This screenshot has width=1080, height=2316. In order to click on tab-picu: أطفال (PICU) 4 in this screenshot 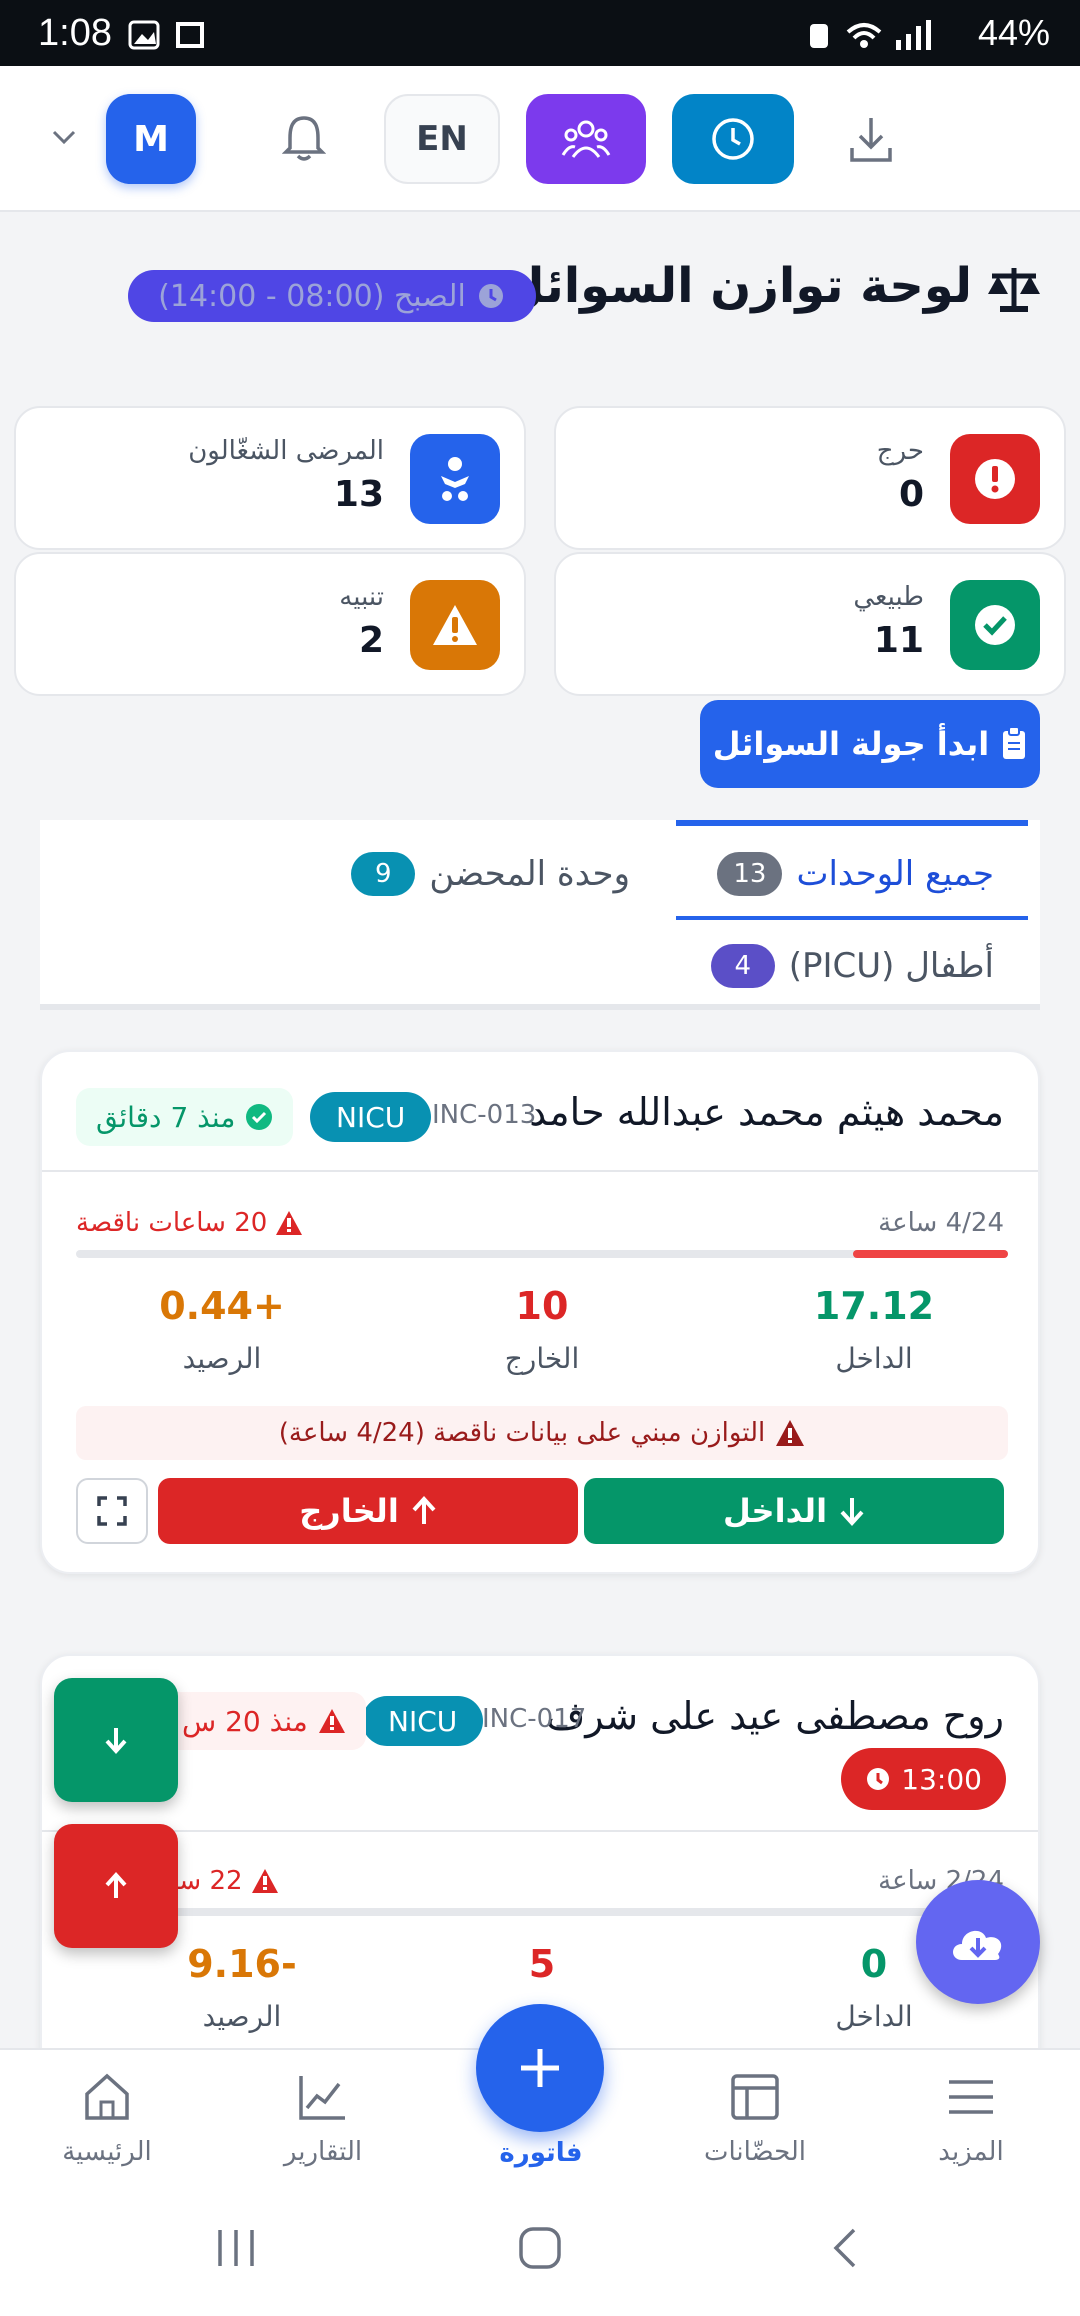, I will do `click(852, 966)`.